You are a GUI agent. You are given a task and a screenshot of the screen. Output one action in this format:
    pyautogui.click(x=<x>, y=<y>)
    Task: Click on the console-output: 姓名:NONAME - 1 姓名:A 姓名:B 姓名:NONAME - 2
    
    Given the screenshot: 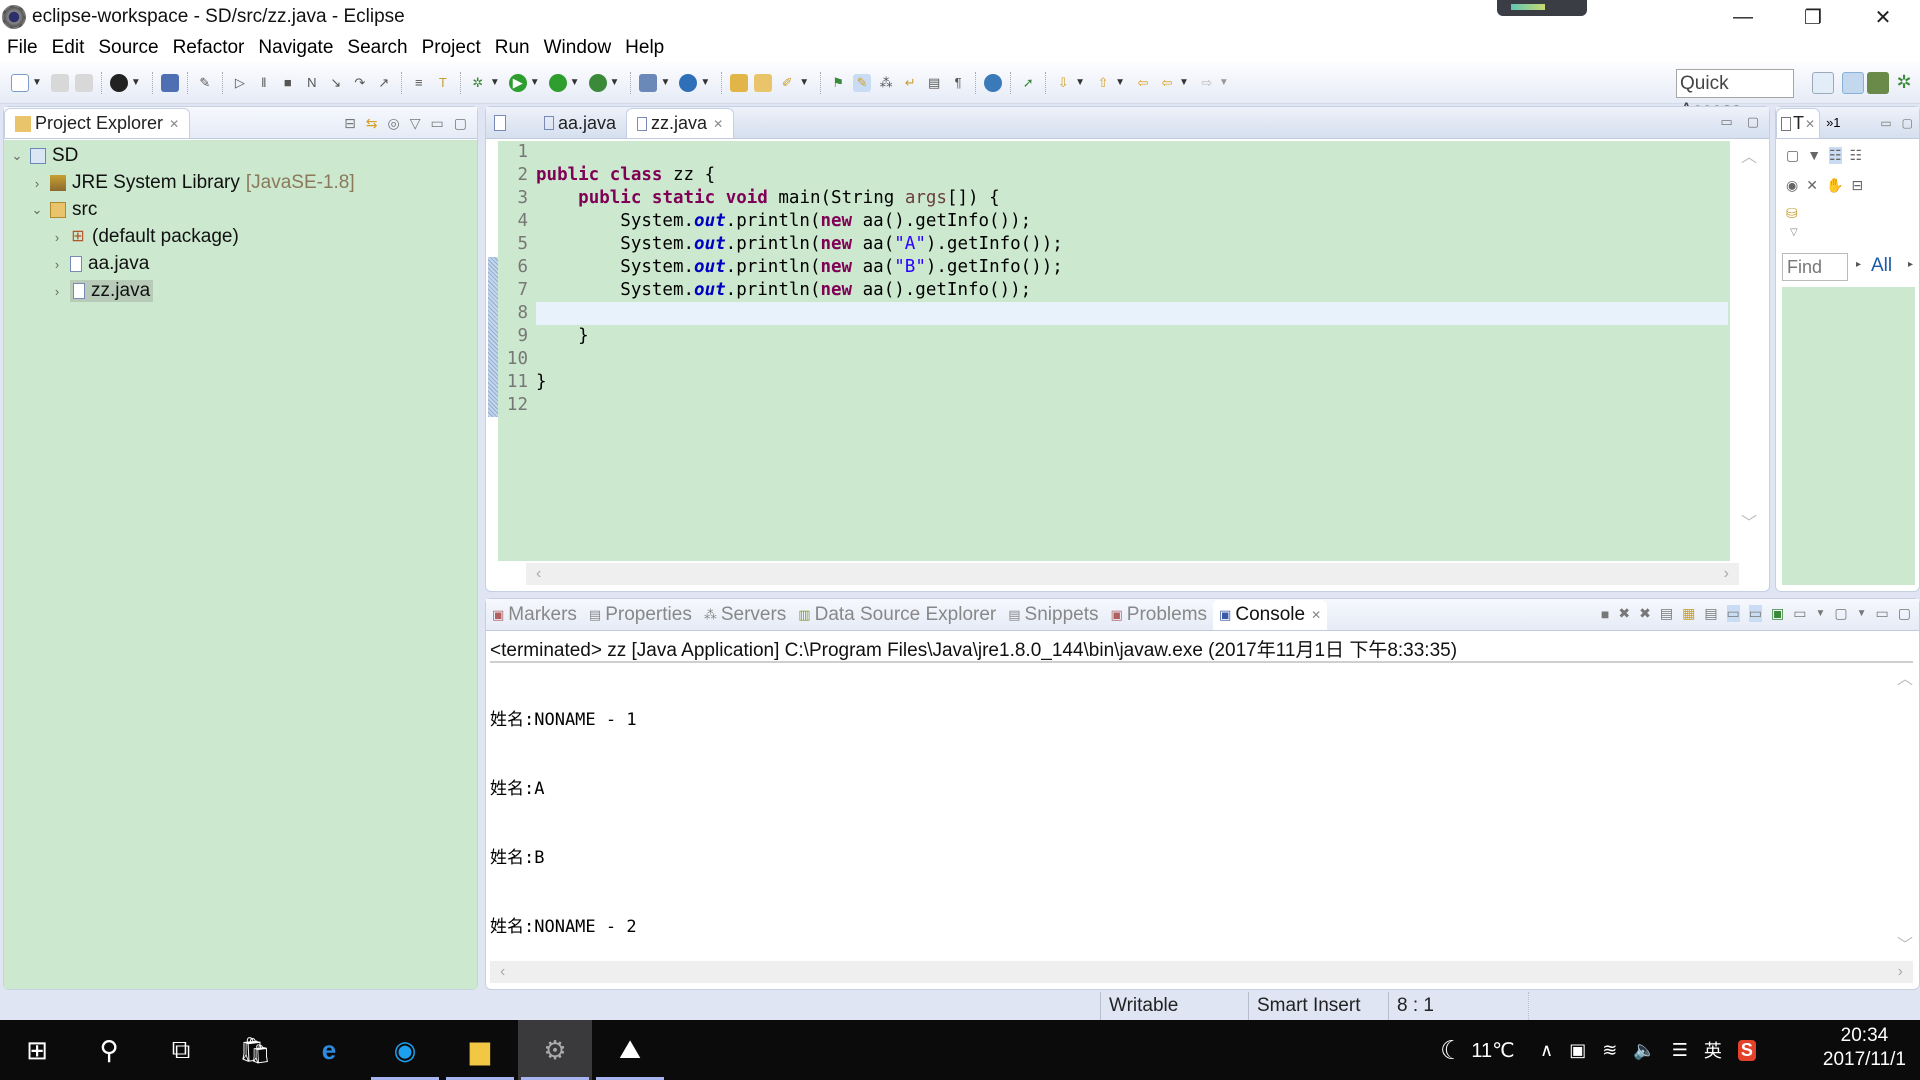 What is the action you would take?
    pyautogui.click(x=563, y=824)
    